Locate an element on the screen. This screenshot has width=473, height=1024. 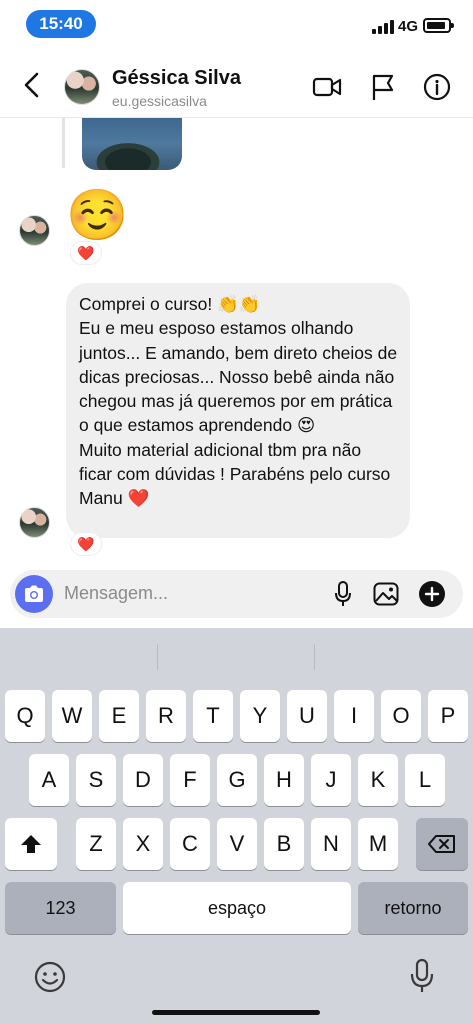
key-r: R is located at coordinates (166, 716).